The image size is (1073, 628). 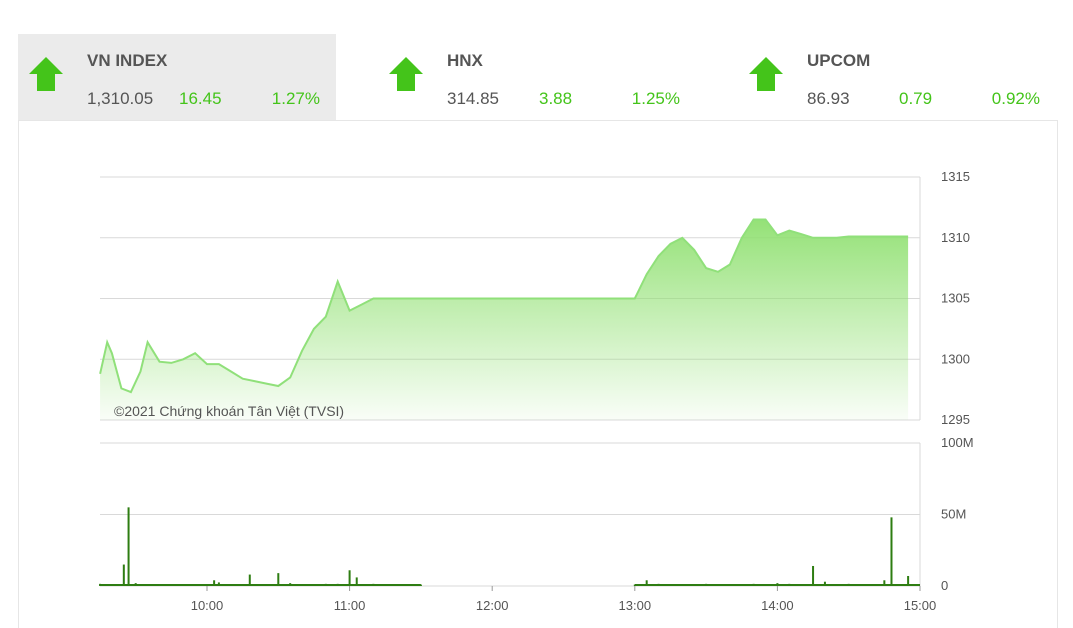 What do you see at coordinates (957, 442) in the screenshot?
I see `volume-tick-label: 100M` at bounding box center [957, 442].